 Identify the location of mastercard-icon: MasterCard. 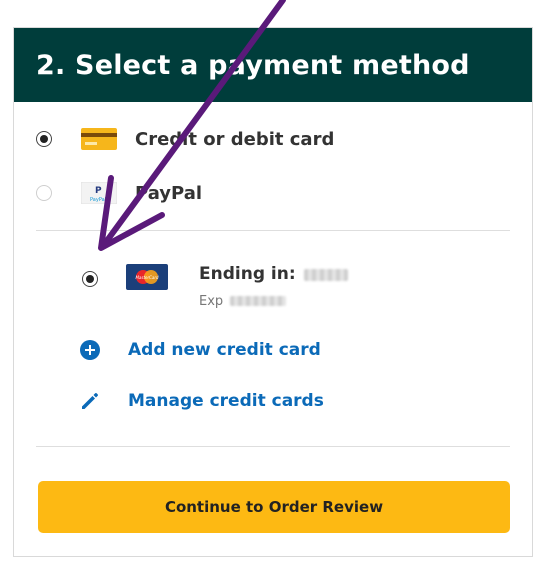
(147, 277).